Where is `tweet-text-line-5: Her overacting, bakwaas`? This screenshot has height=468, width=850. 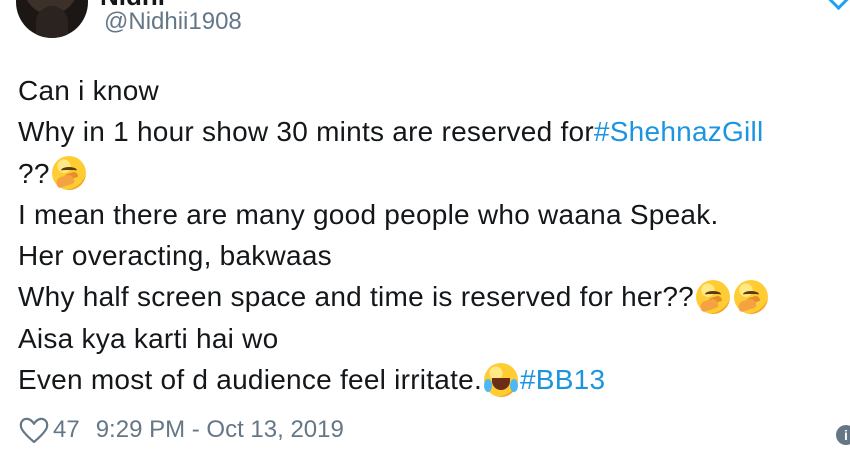 tweet-text-line-5: Her overacting, bakwaas is located at coordinates (175, 256).